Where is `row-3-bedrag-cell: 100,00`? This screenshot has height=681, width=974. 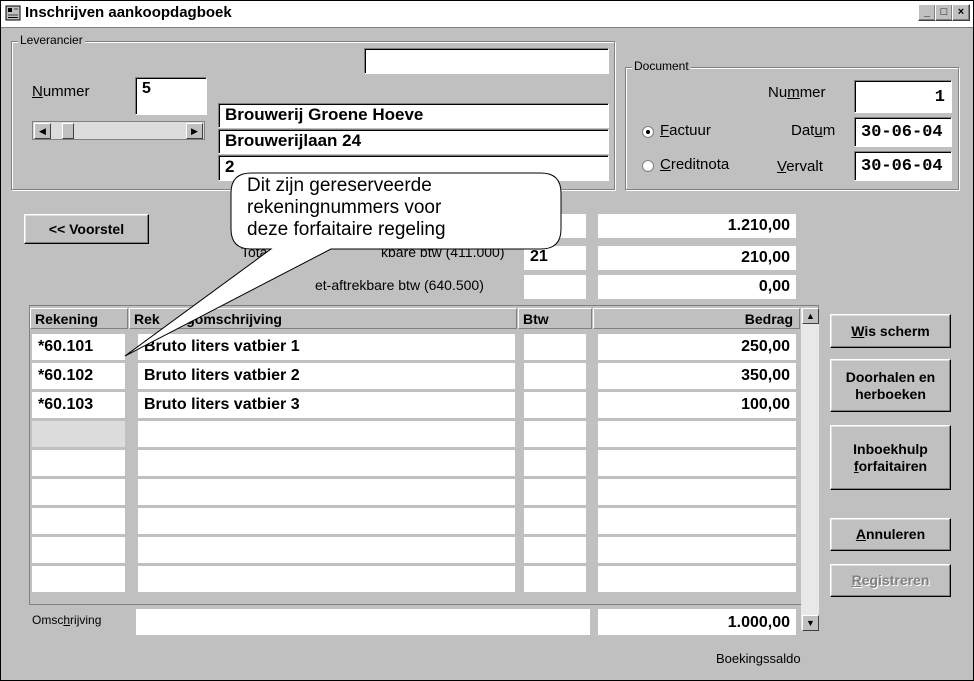
row-3-bedrag-cell: 100,00 is located at coordinates (697, 405).